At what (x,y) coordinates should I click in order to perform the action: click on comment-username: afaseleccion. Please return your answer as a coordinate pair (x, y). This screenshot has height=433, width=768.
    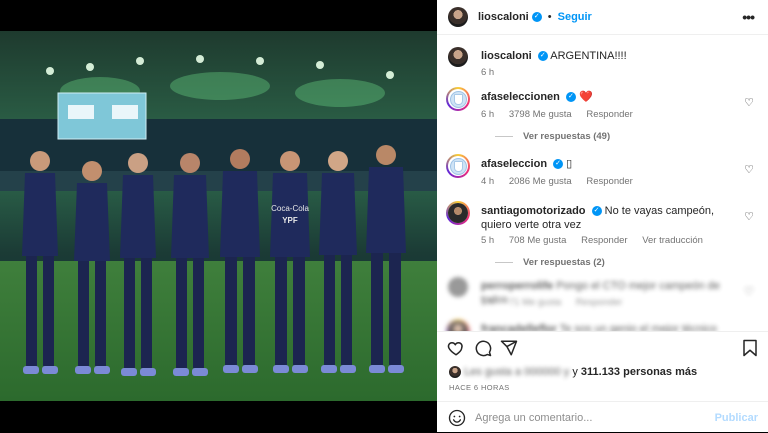
    Looking at the image, I should click on (514, 164).